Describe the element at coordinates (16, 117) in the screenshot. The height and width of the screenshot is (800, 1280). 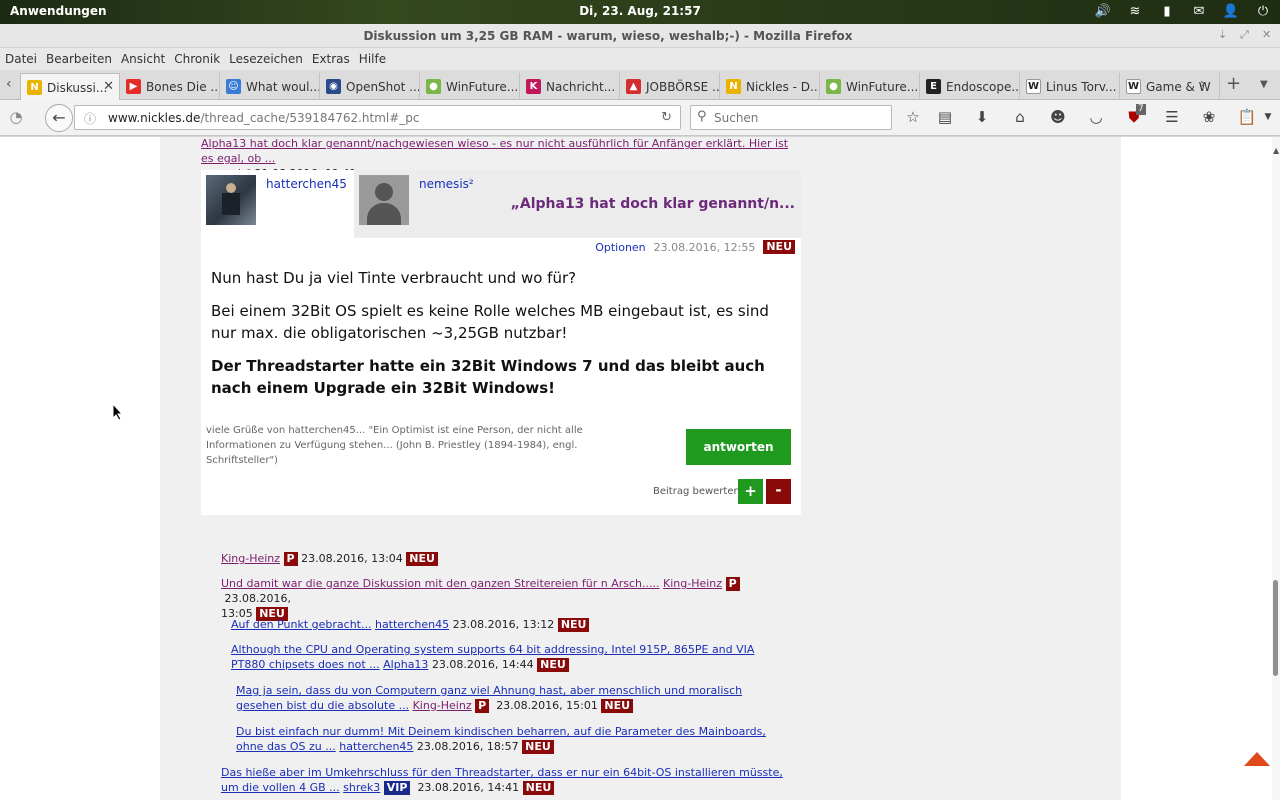
I see `sync-icon: ◔` at that location.